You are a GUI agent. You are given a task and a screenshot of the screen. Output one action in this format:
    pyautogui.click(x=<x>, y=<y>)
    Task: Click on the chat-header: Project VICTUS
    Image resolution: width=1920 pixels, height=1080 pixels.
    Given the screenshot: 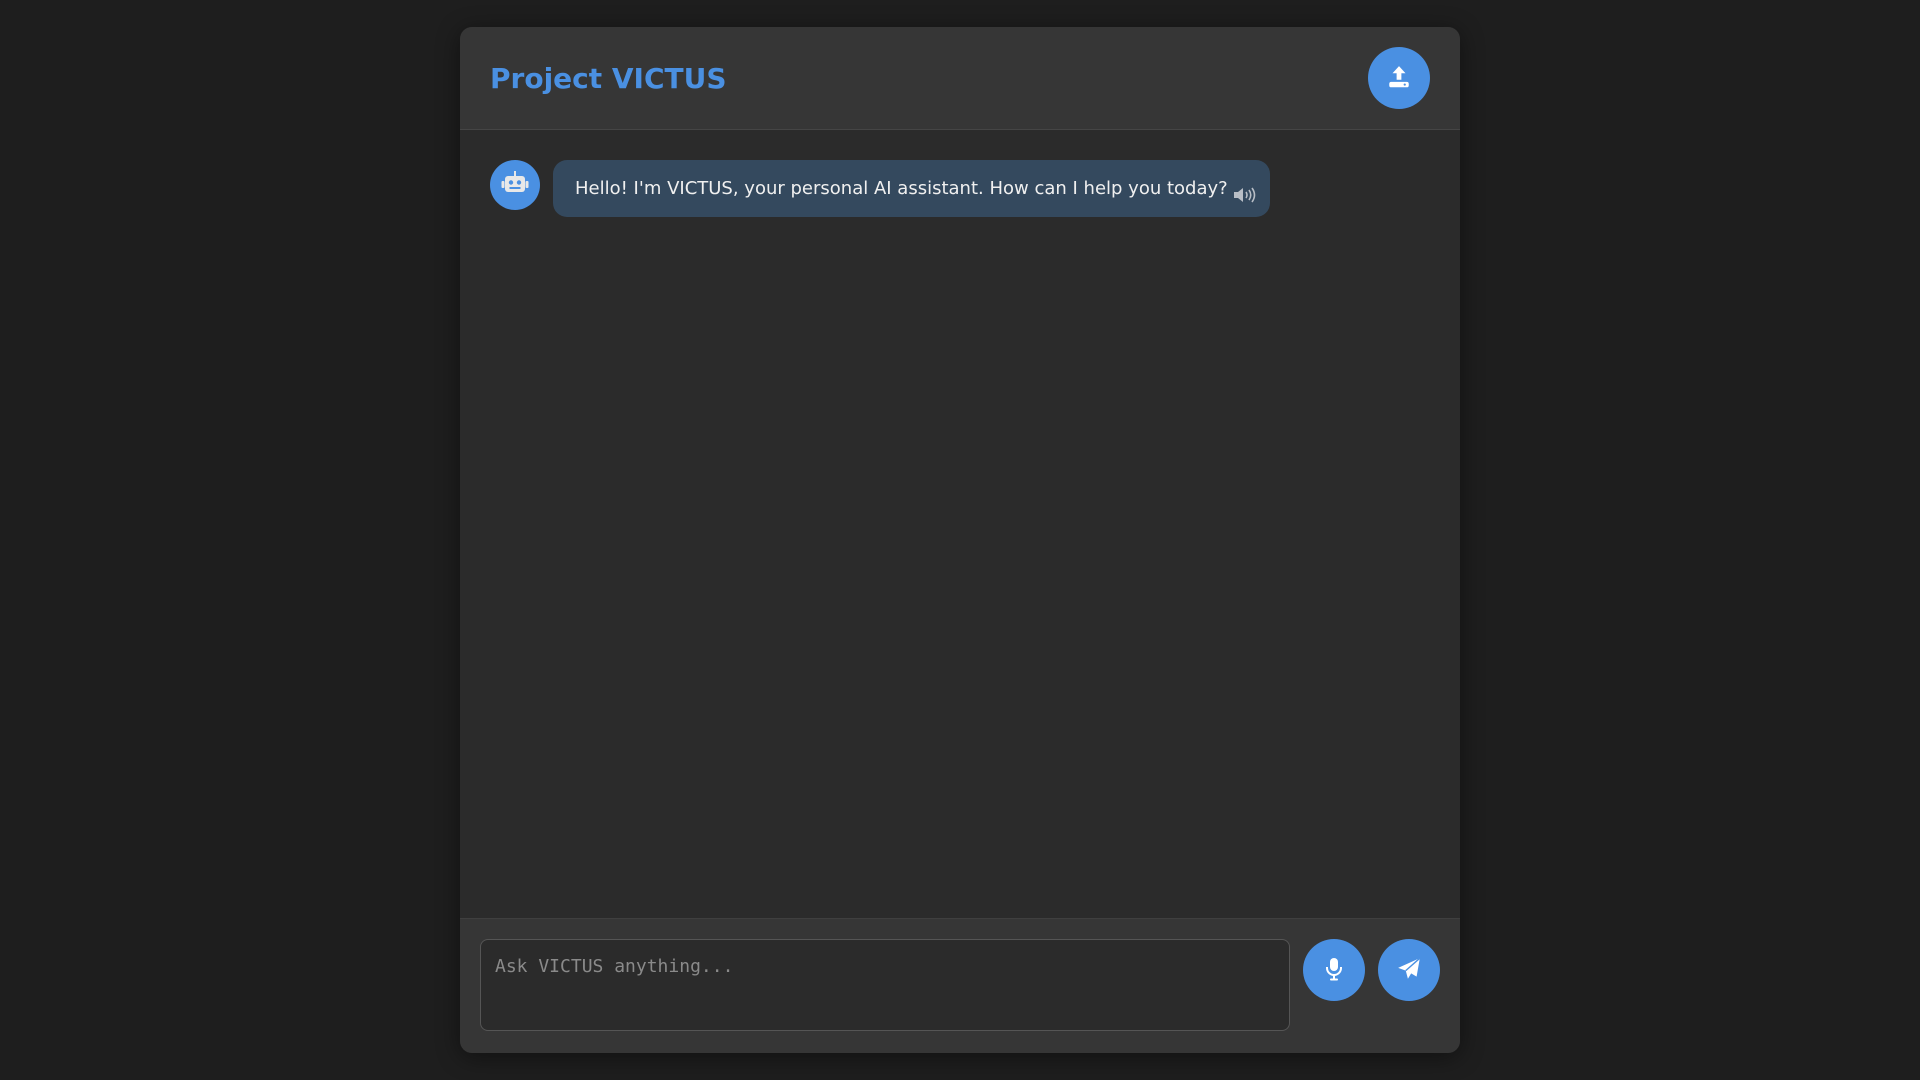 What is the action you would take?
    pyautogui.click(x=960, y=78)
    